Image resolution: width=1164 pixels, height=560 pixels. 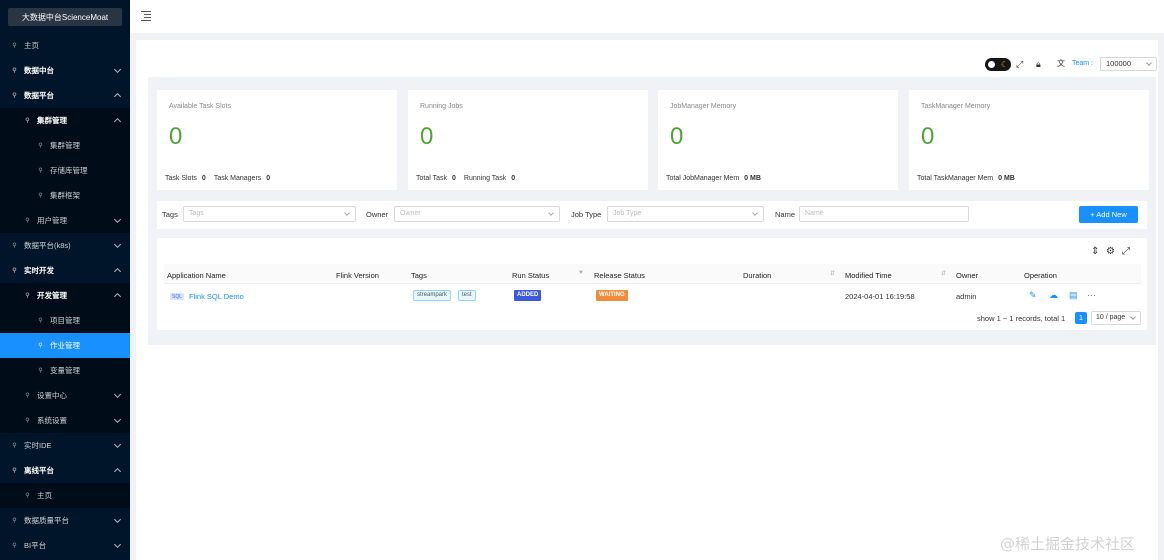 I want to click on page-number-button: 1, so click(x=1081, y=318).